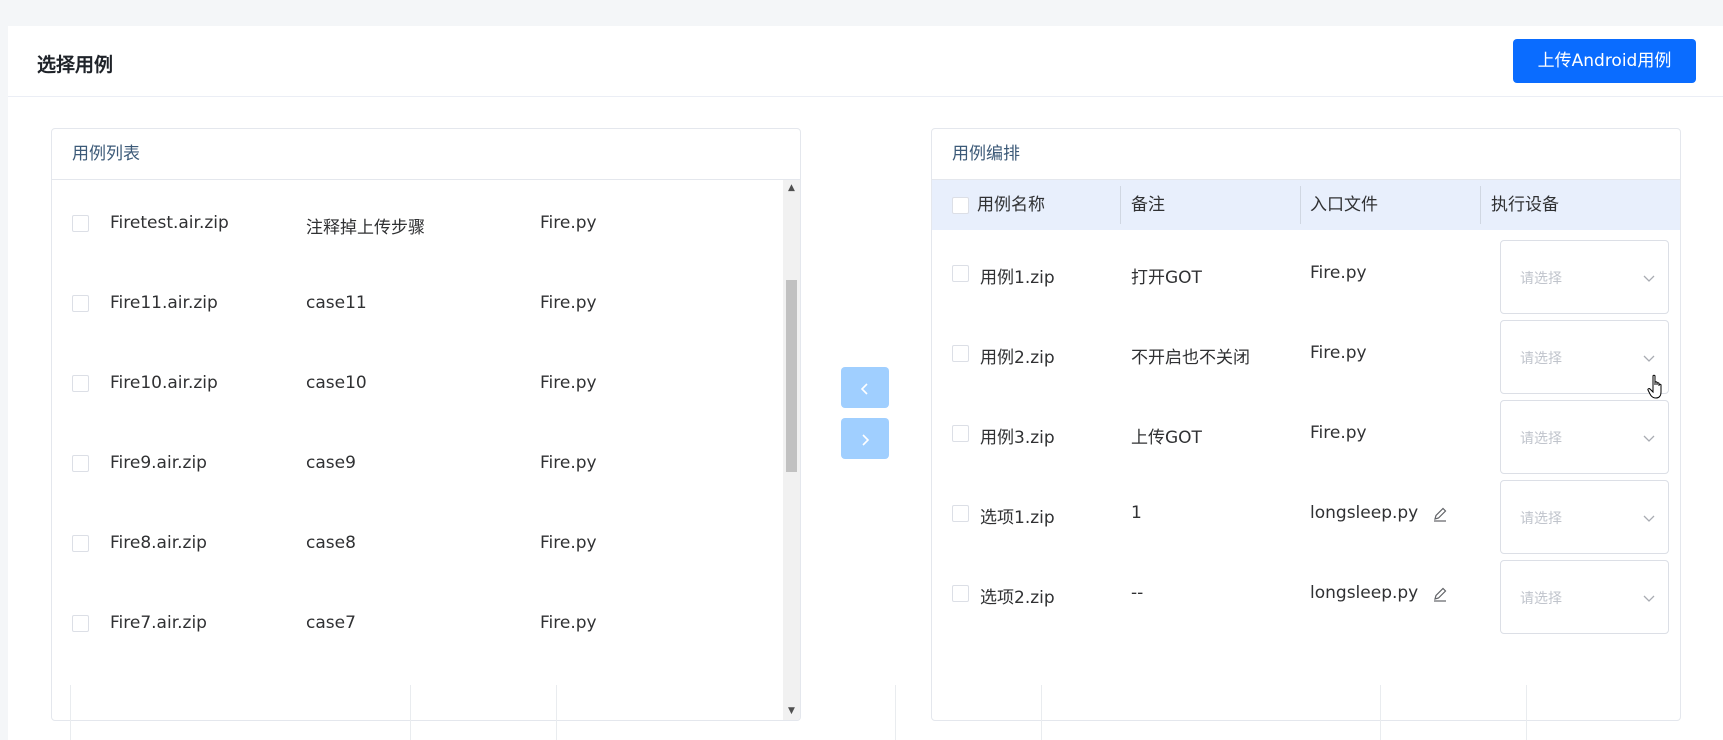 The image size is (1723, 740). I want to click on column-header-device: 执行设备, so click(1525, 205).